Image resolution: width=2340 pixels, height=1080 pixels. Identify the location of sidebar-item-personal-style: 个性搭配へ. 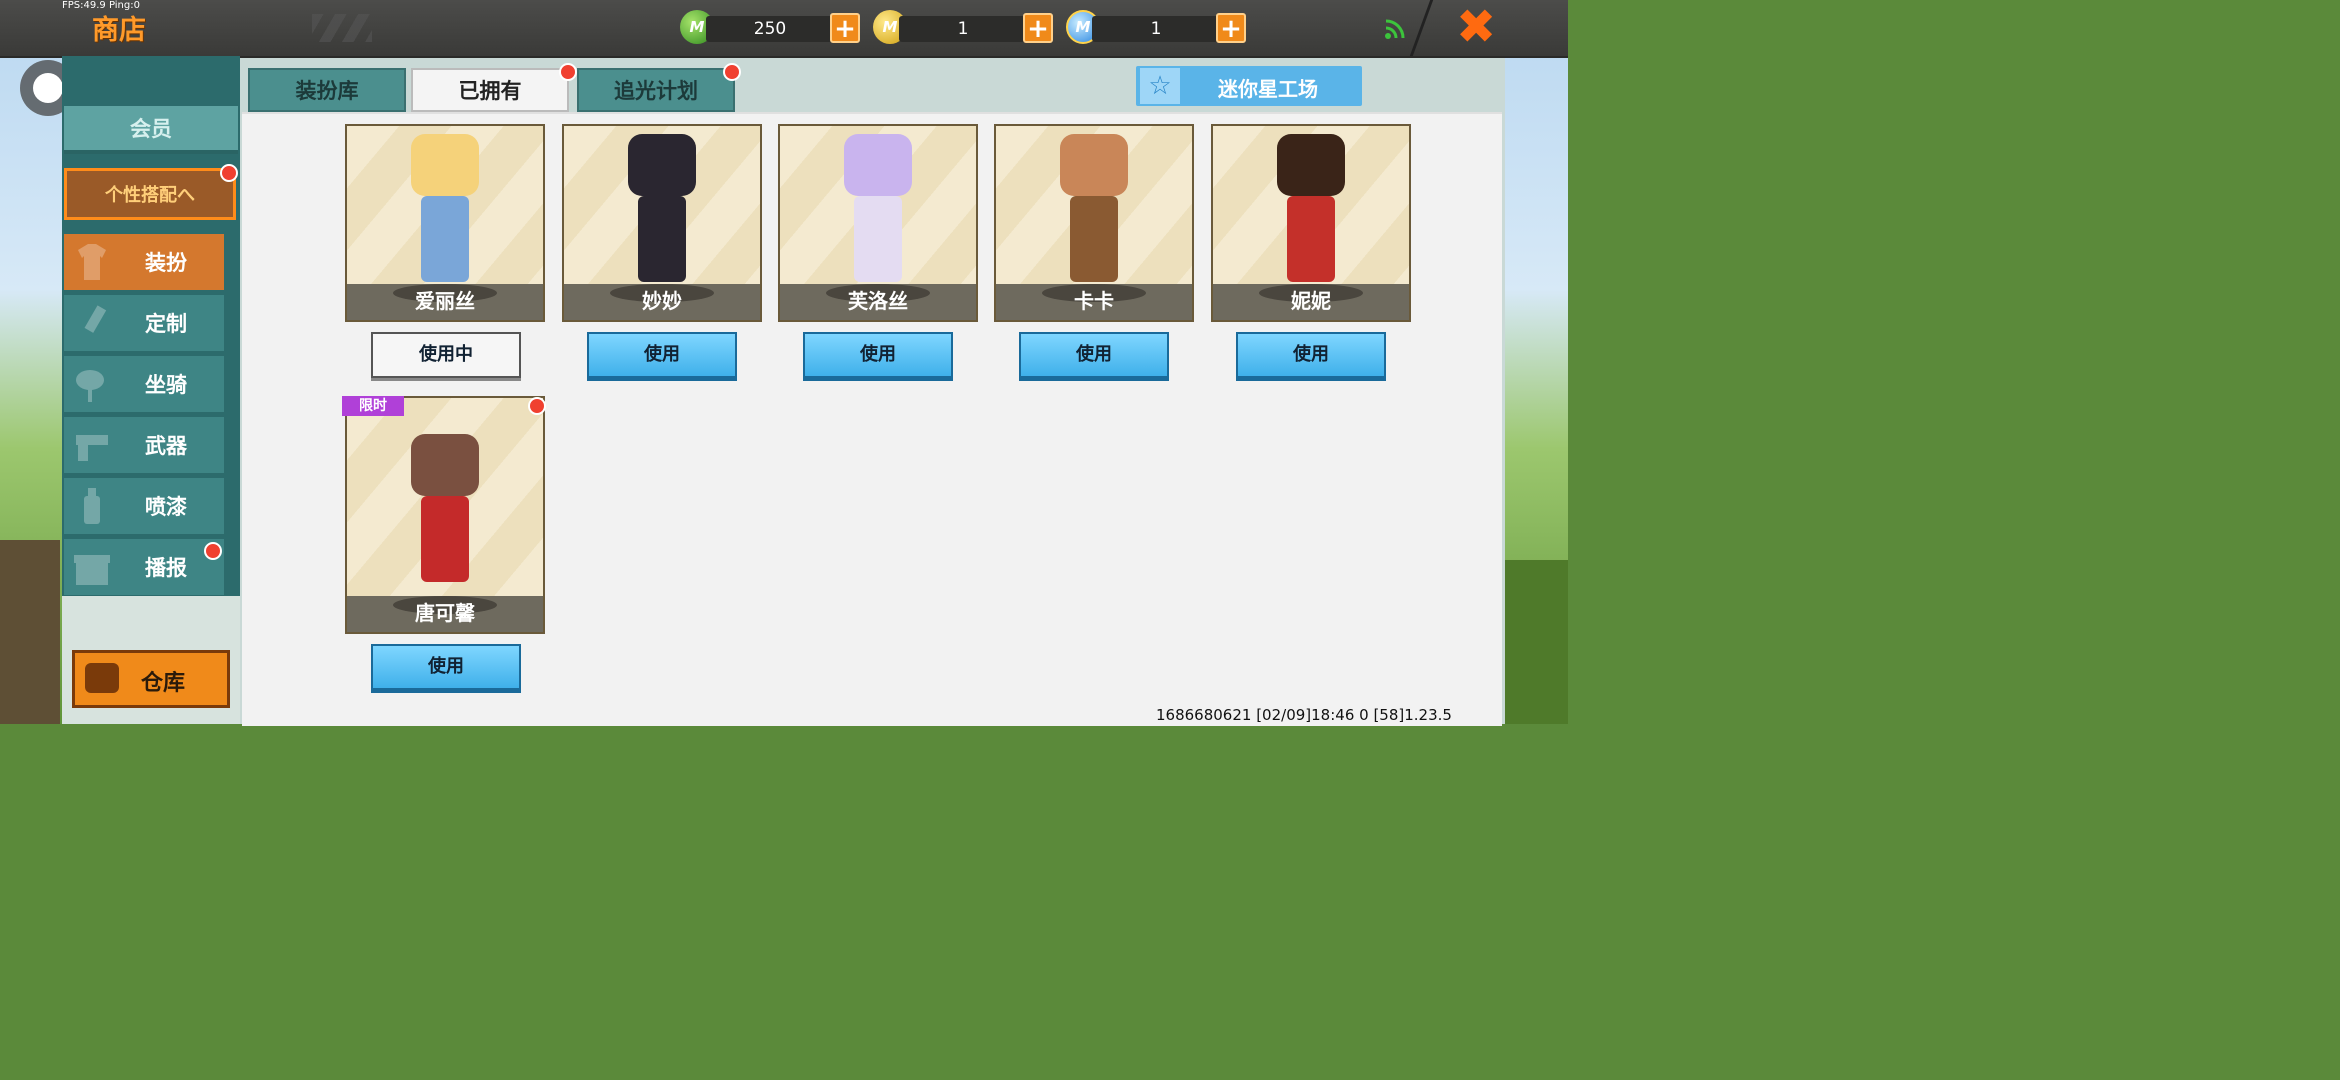
(150, 194).